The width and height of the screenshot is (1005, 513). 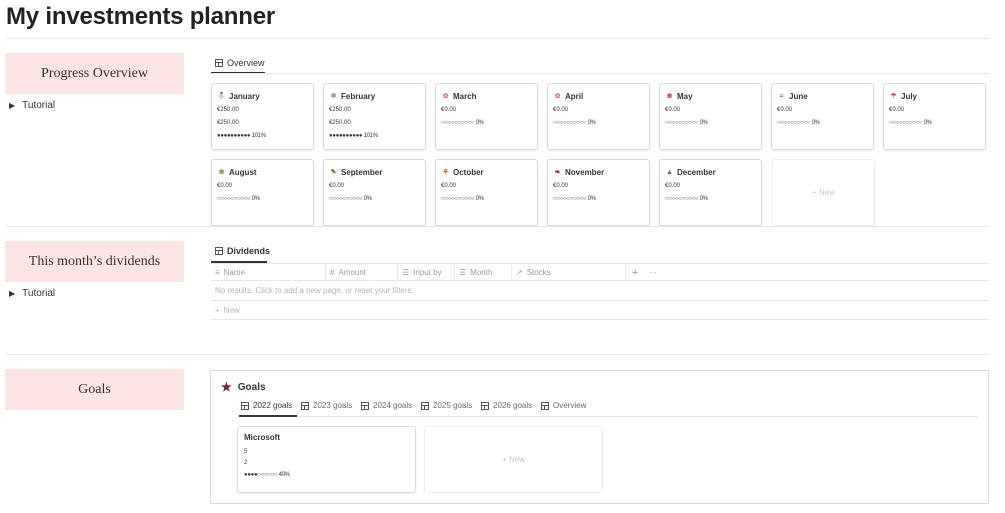 What do you see at coordinates (94, 261) in the screenshot?
I see `dividends-callout: This month’s dividends` at bounding box center [94, 261].